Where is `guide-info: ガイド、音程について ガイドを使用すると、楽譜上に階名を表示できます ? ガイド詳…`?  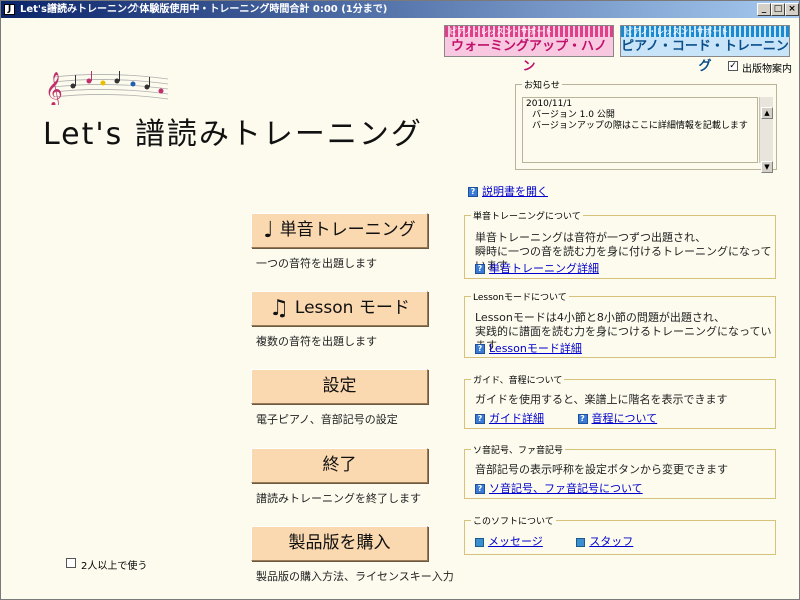 guide-info: ガイド、音程について ガイドを使用すると、楽譜上に階名を表示できます ? ガイド詳… is located at coordinates (620, 401).